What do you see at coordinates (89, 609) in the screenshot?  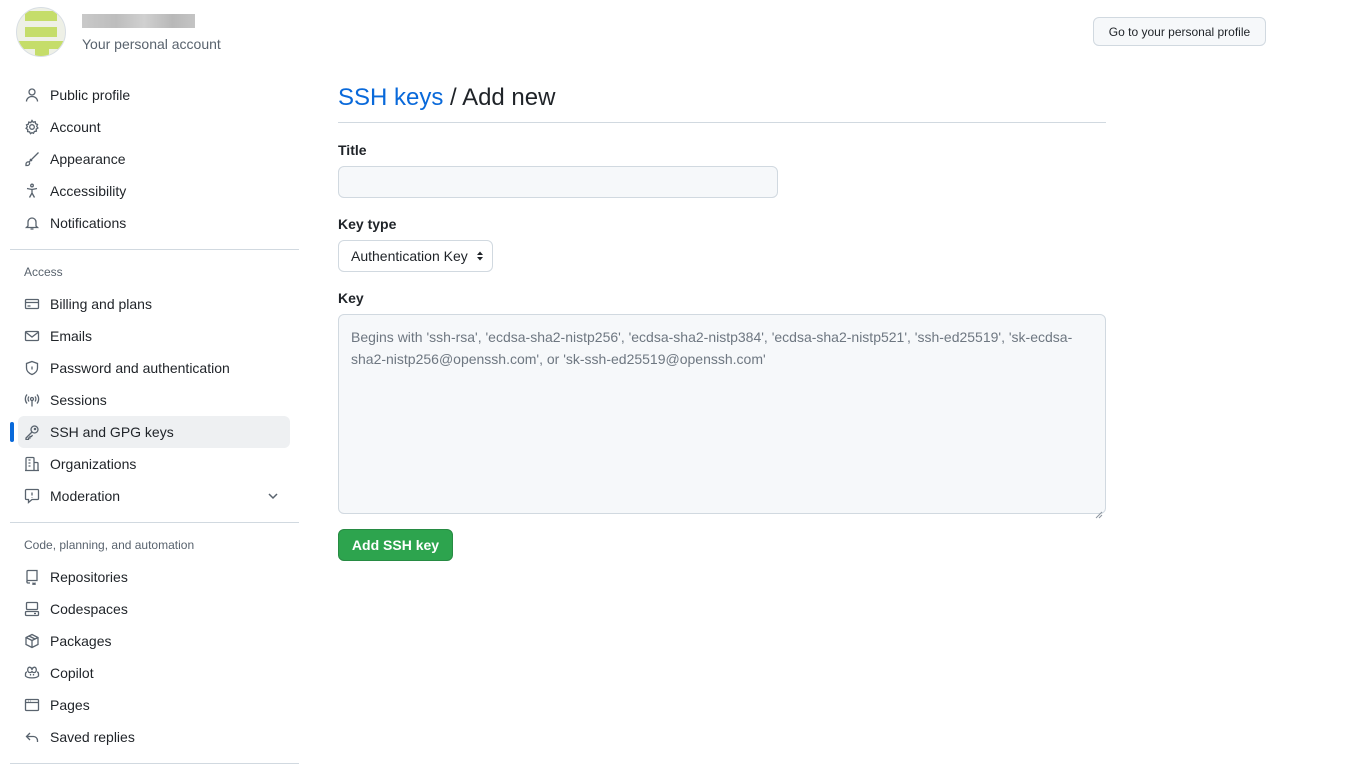 I see `sidebar-item-label: Codespaces` at bounding box center [89, 609].